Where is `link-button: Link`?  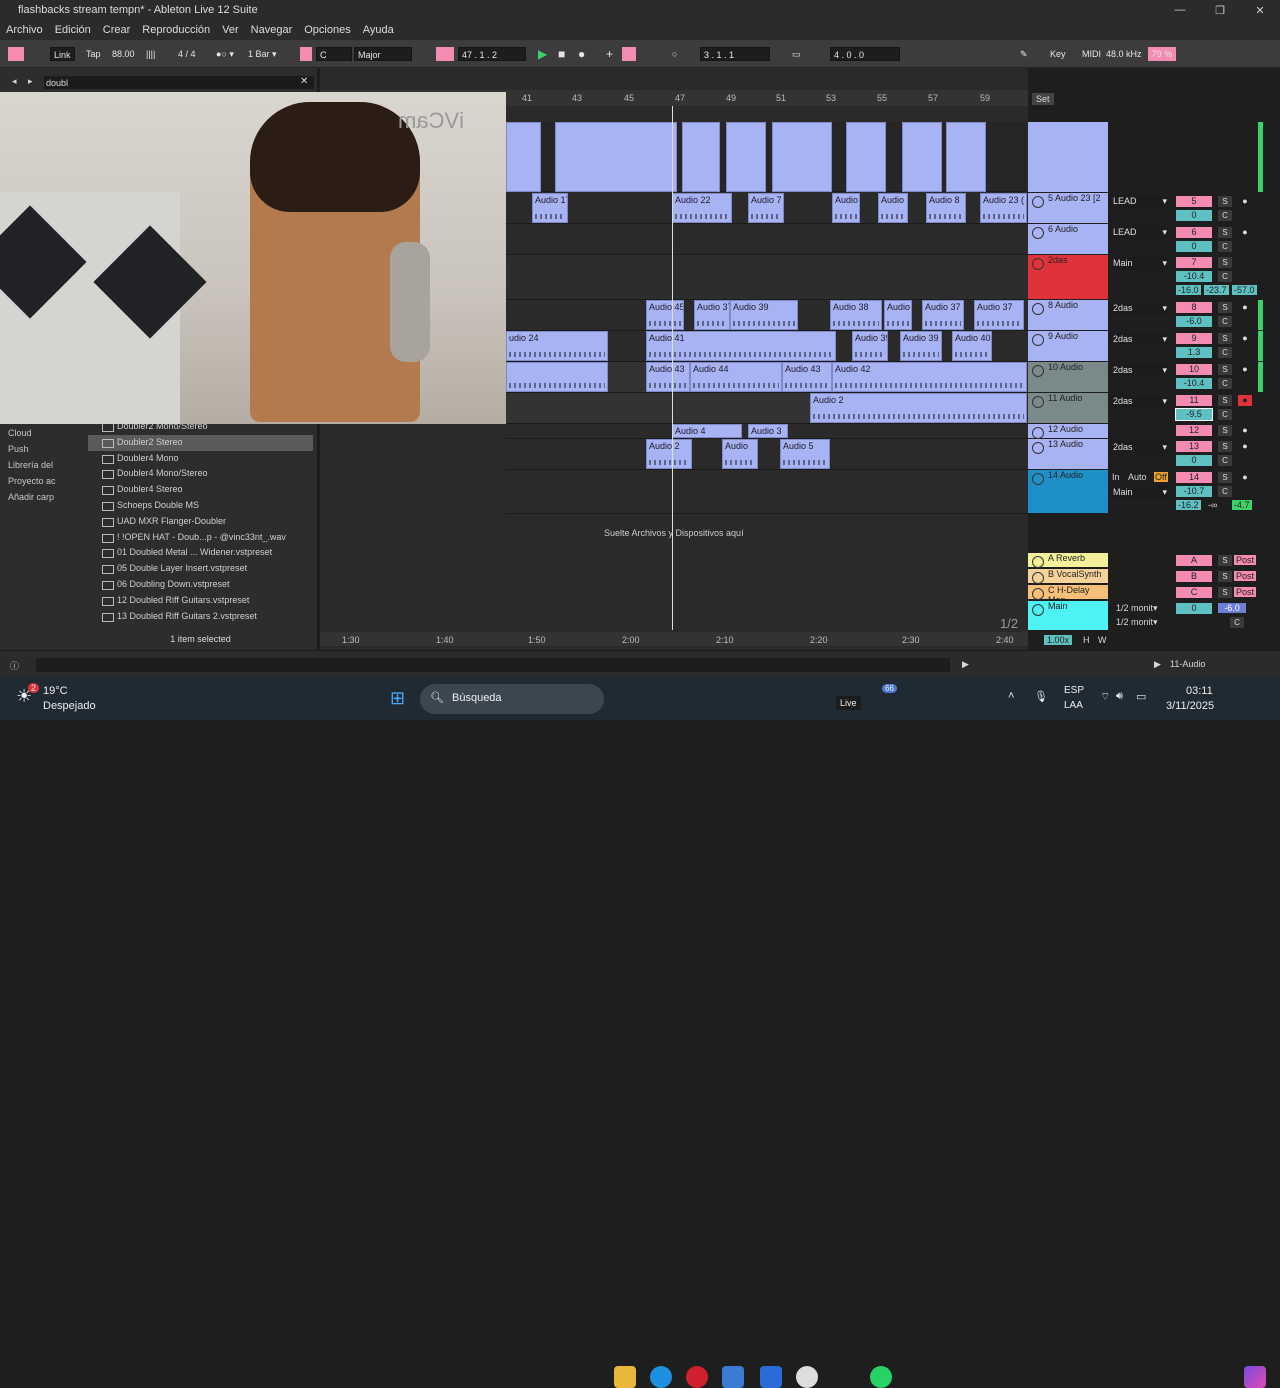
link-button: Link is located at coordinates (62, 54).